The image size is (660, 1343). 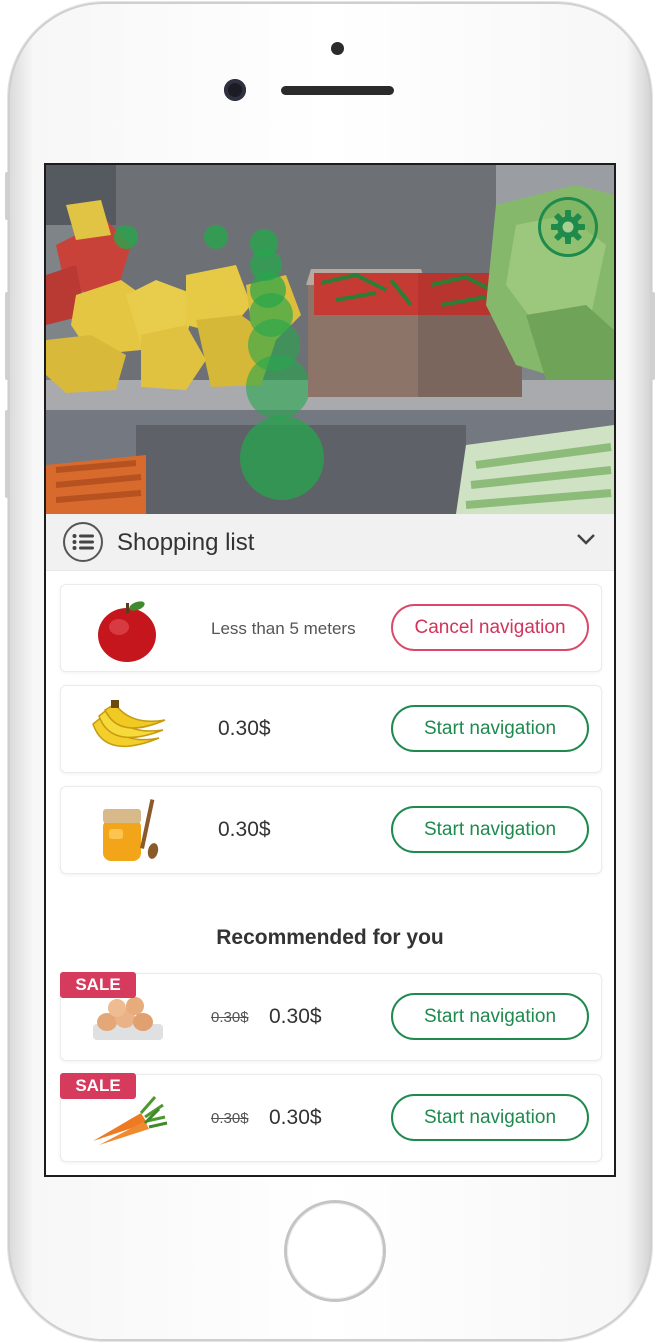 I want to click on honey-jar-image, so click(x=131, y=830).